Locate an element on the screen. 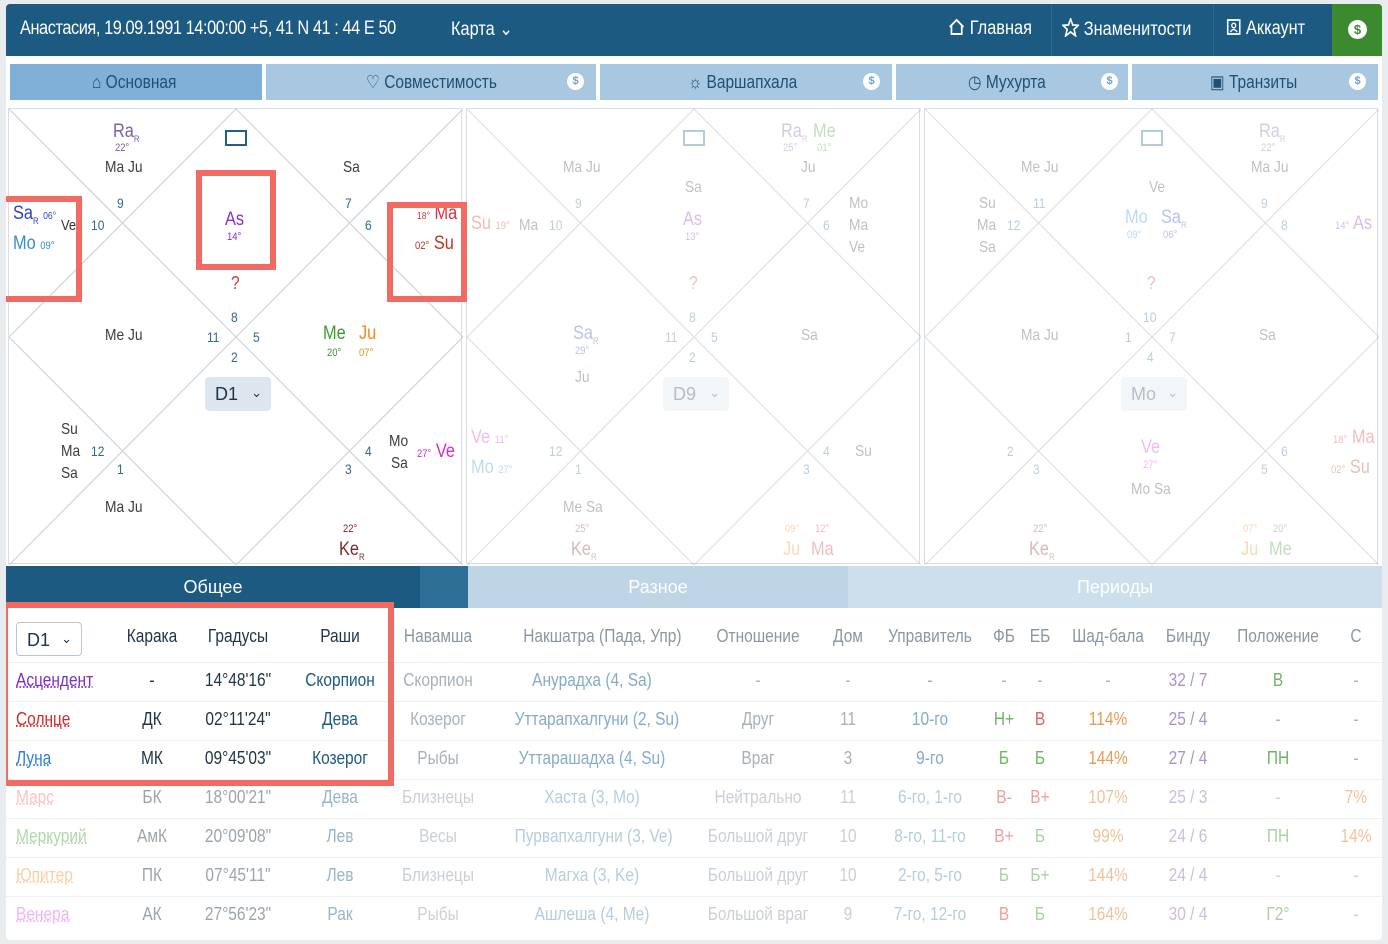 The width and height of the screenshot is (1388, 944). planet-degree: 12° is located at coordinates (822, 529).